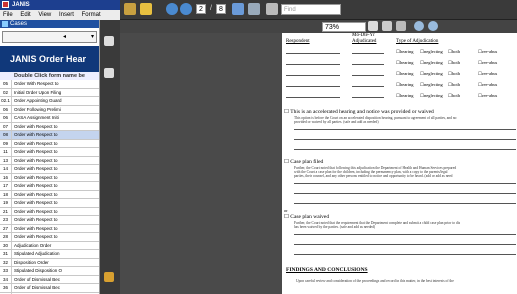 The image size is (517, 294). Describe the element at coordinates (6, 228) in the screenshot. I see `order-number: 27` at that location.